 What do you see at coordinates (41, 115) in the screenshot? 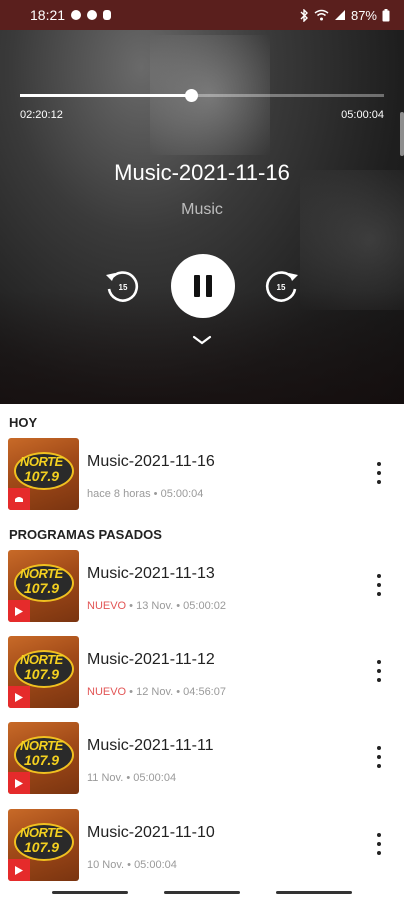
I see `elapsed-time: 02:20:12` at bounding box center [41, 115].